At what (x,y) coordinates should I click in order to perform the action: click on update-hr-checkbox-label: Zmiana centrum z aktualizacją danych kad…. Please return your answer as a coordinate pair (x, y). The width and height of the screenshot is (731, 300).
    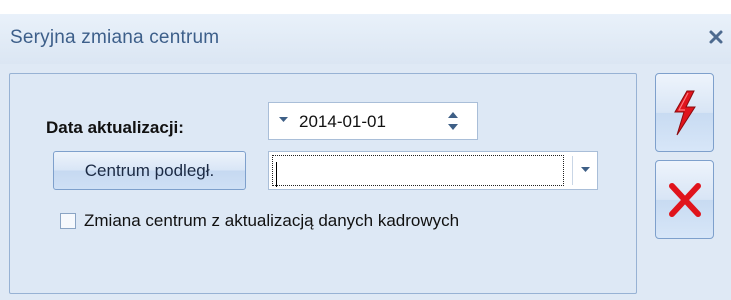
    Looking at the image, I should click on (271, 221).